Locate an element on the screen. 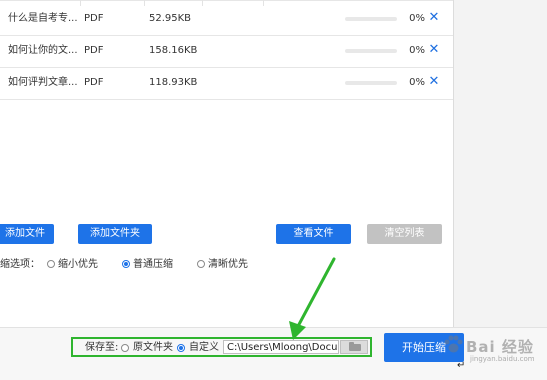  watermark-text: Bai 经验 is located at coordinates (500, 347).